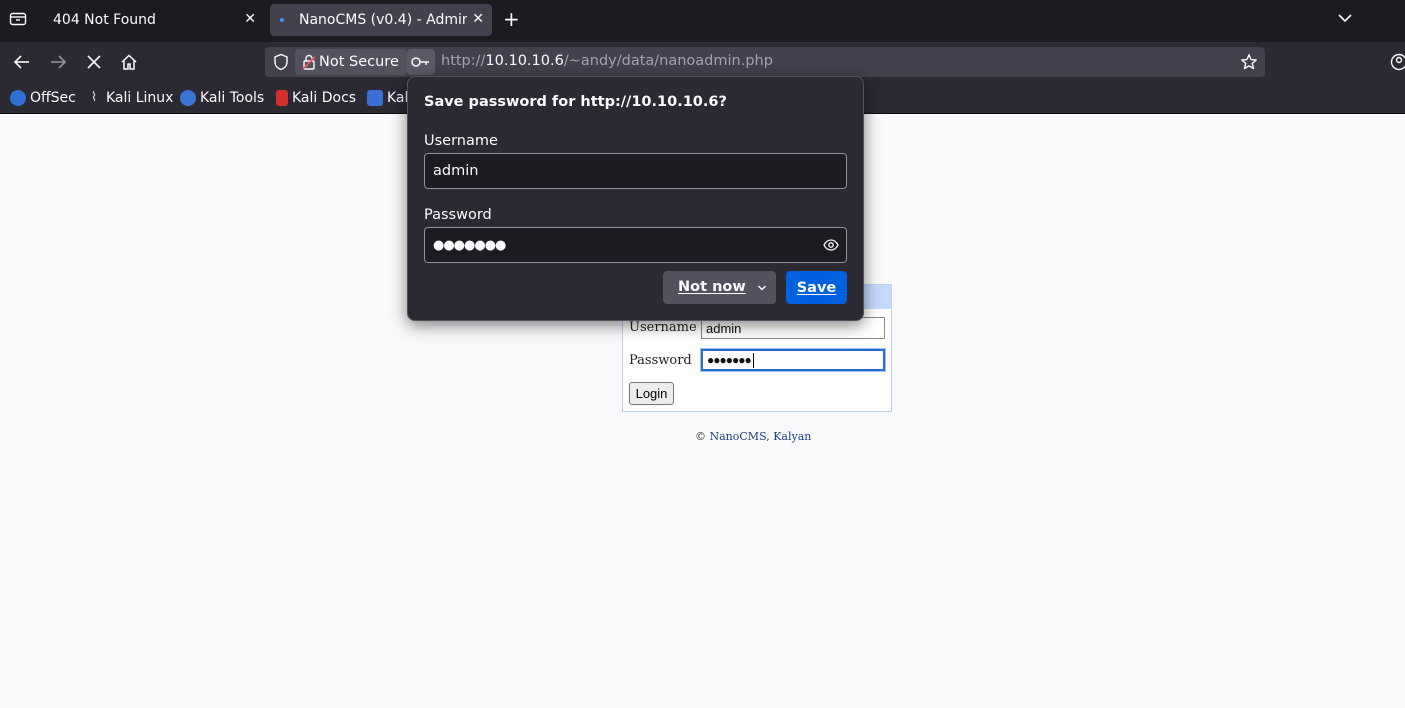 The image size is (1405, 708). I want to click on tab-nanocms-admin: NanoCMS (v0.4) - Admin Login ✕, so click(381, 20).